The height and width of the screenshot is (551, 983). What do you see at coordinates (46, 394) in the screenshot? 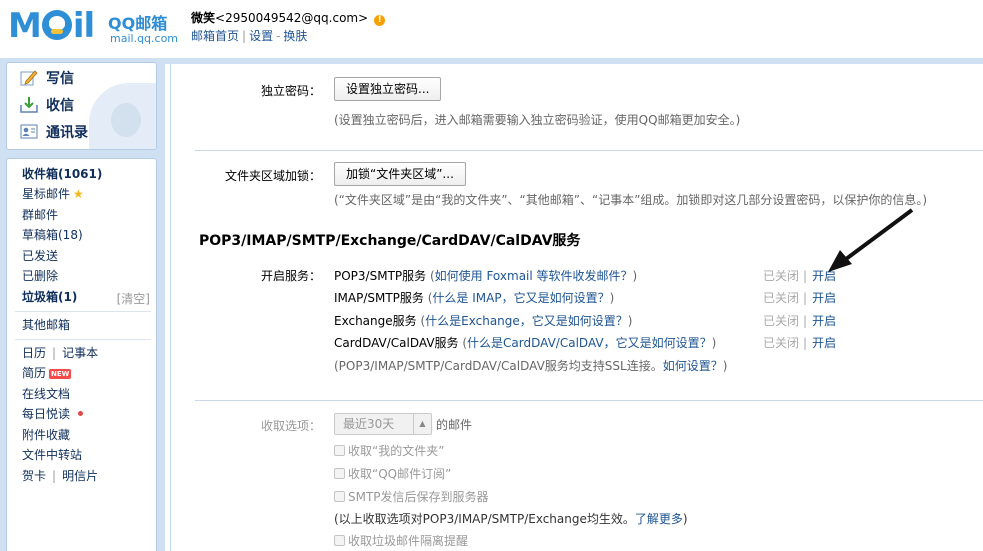
I see `app-online-docs: 在线文档` at bounding box center [46, 394].